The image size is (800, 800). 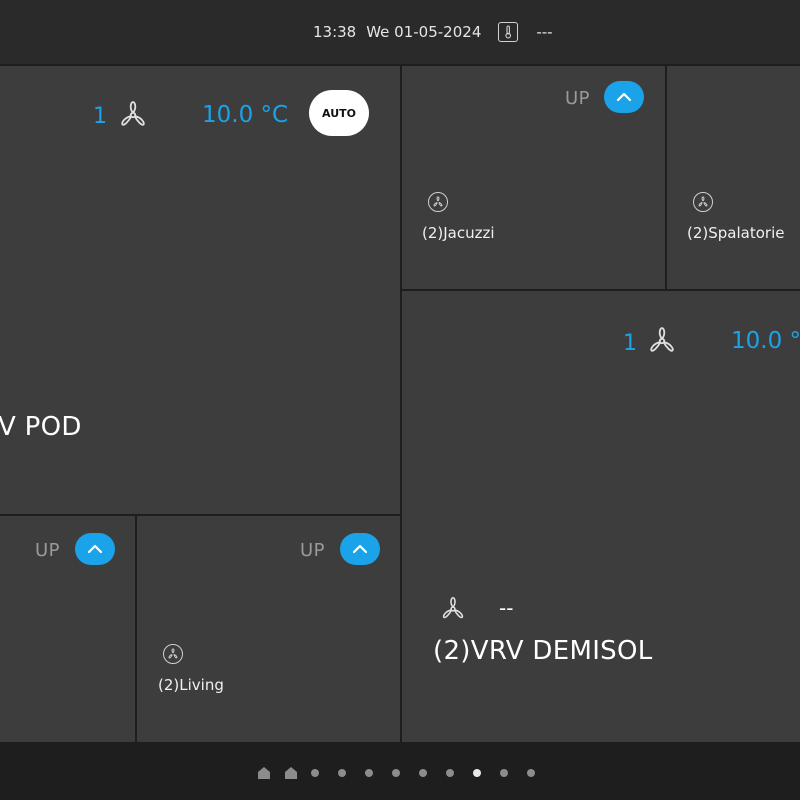 What do you see at coordinates (533, 177) in the screenshot?
I see `tile-jacuzzi: UP (2)Jacuzzi` at bounding box center [533, 177].